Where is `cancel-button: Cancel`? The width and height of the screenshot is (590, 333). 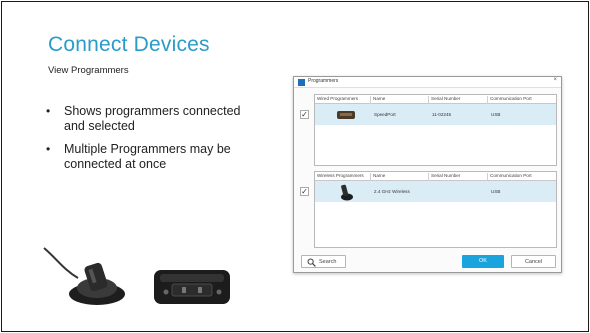 cancel-button: Cancel is located at coordinates (533, 261).